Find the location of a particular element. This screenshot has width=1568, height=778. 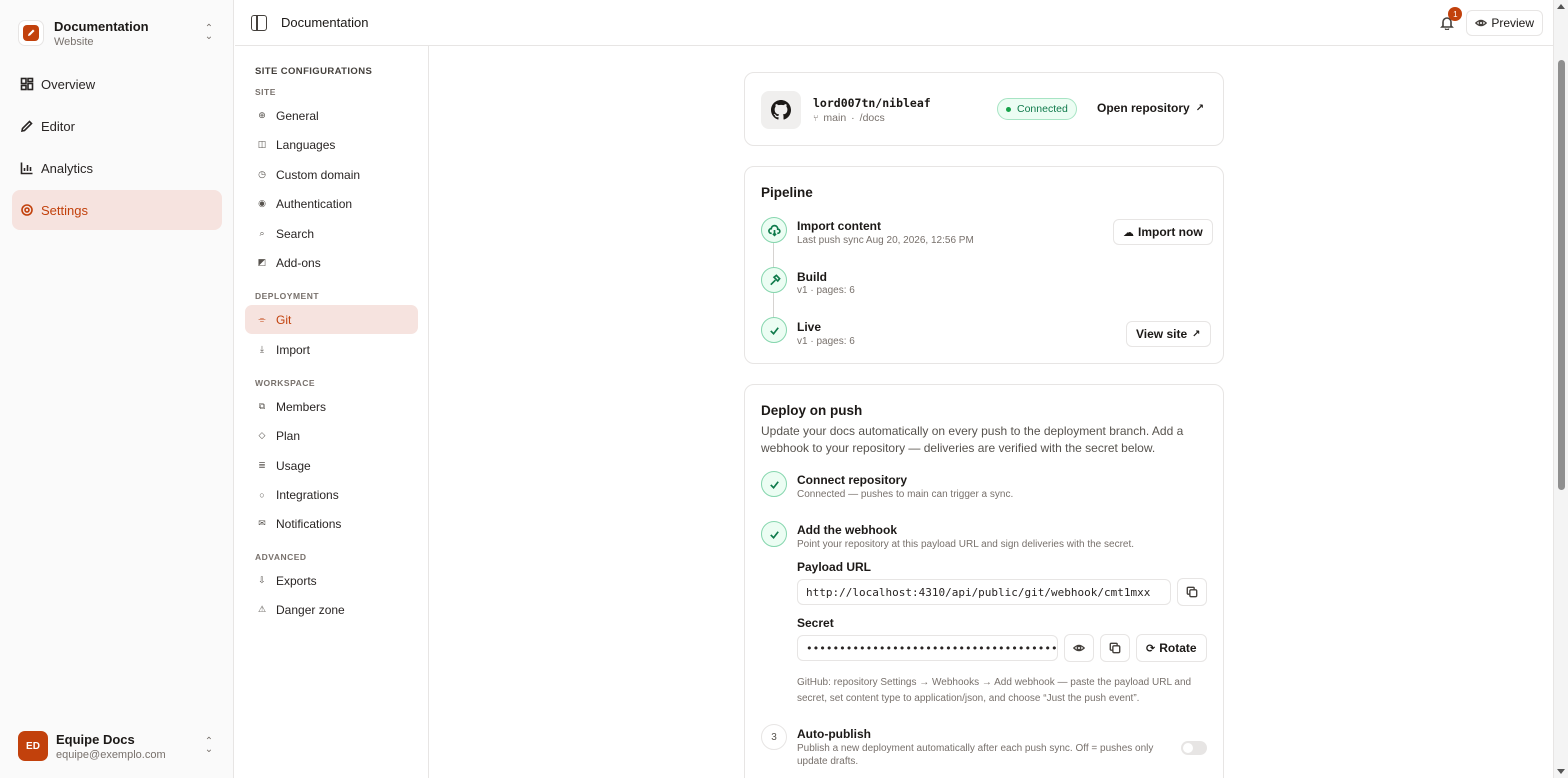

nav-item-label: Settings is located at coordinates (64, 210).